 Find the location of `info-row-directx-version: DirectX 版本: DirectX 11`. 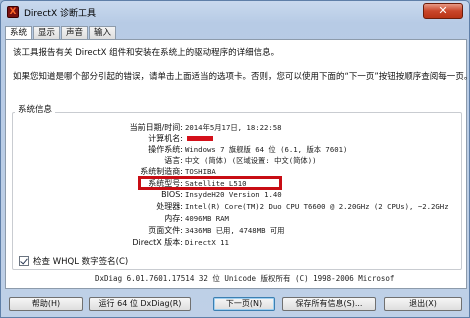

info-row-directx-version: DirectX 版本: DirectX 11 is located at coordinates (226, 242).